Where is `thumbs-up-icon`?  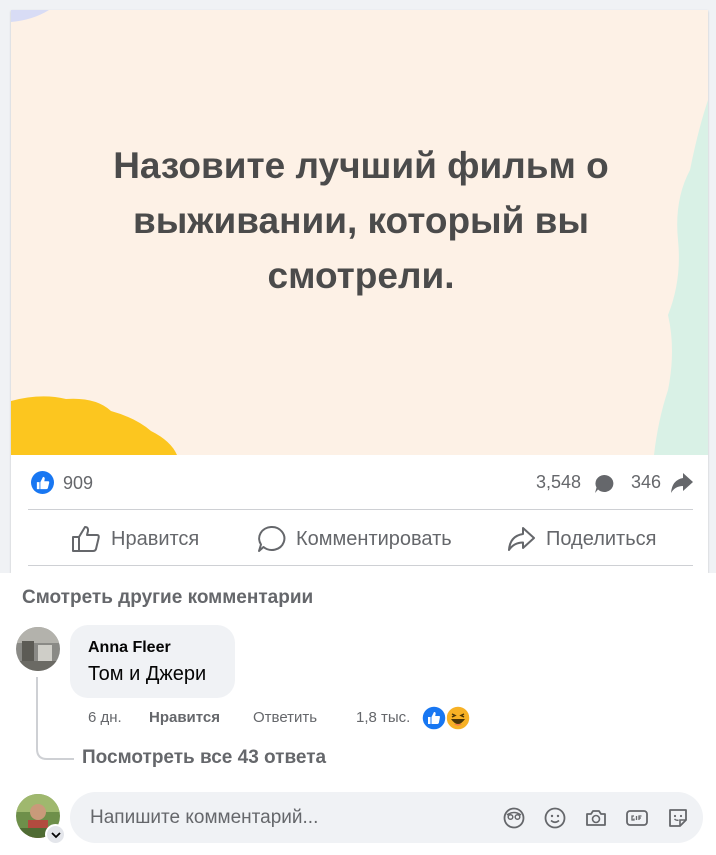 thumbs-up-icon is located at coordinates (86, 539).